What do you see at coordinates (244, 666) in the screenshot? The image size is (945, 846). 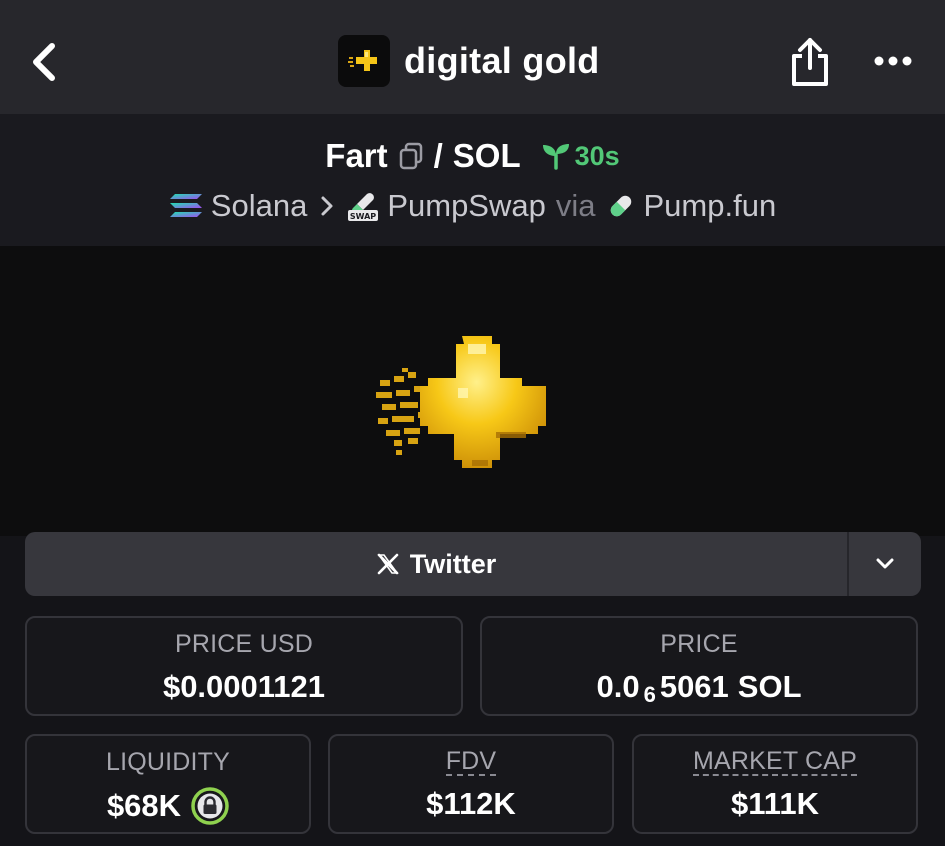 I see `price-usd-card: PRICE USD $0.0001121` at bounding box center [244, 666].